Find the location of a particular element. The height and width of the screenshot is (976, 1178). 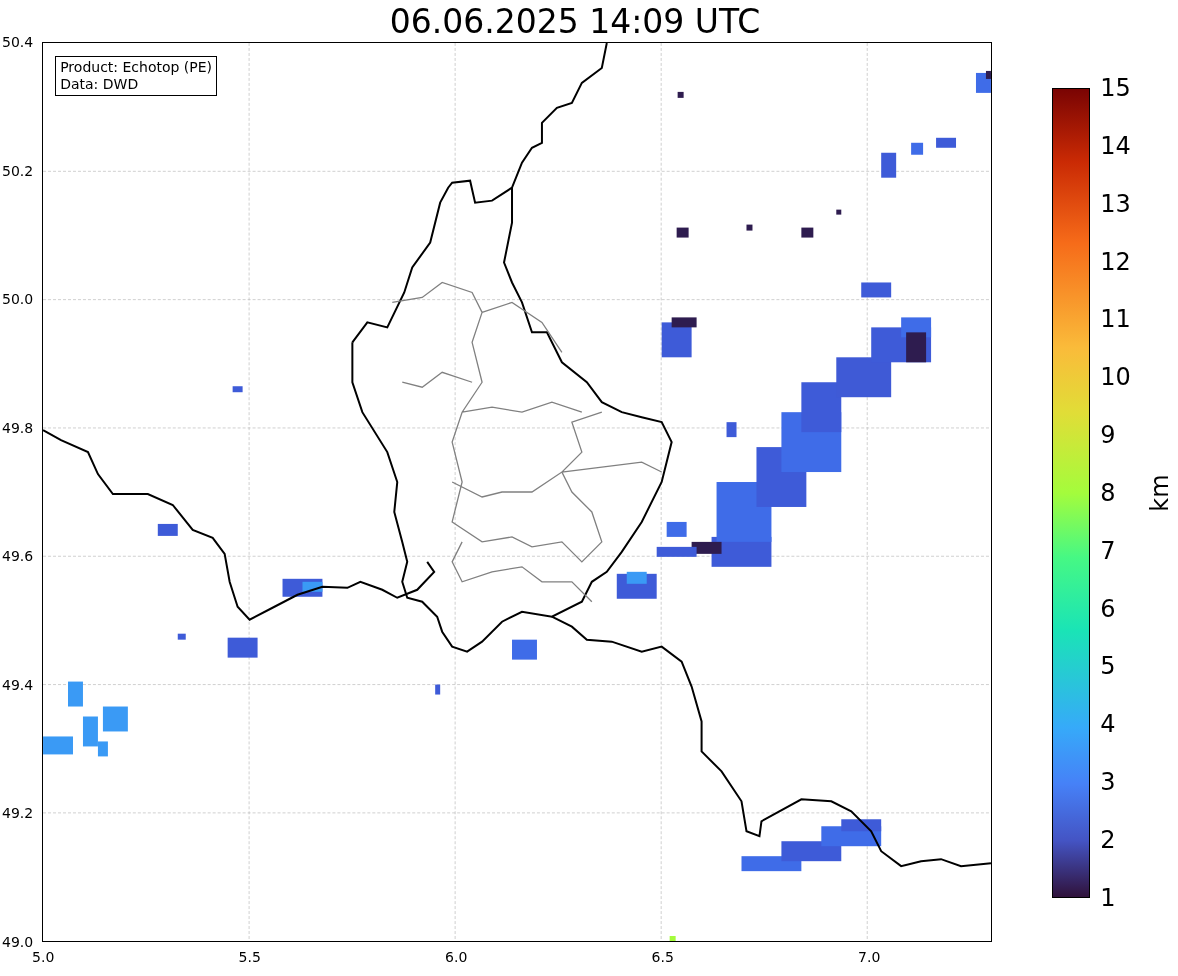

axis-tick-label: 6.0 is located at coordinates (456, 957).